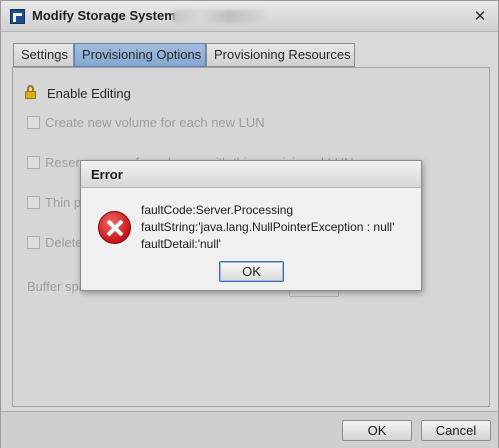  I want to click on title-bar: Modify Storage System - ✕, so click(249, 16).